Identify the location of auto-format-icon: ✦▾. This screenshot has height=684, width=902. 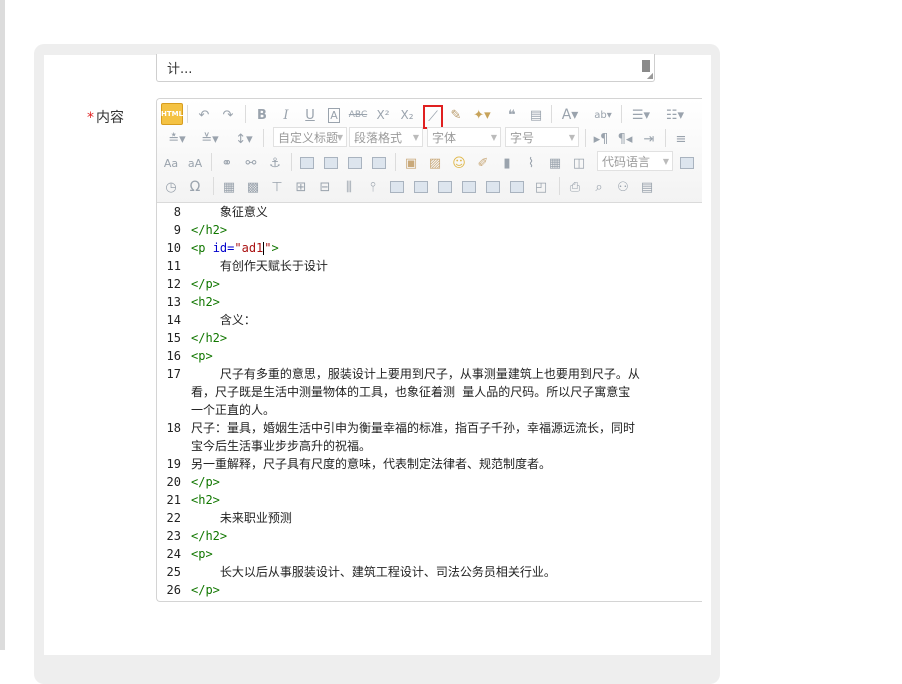
(482, 115).